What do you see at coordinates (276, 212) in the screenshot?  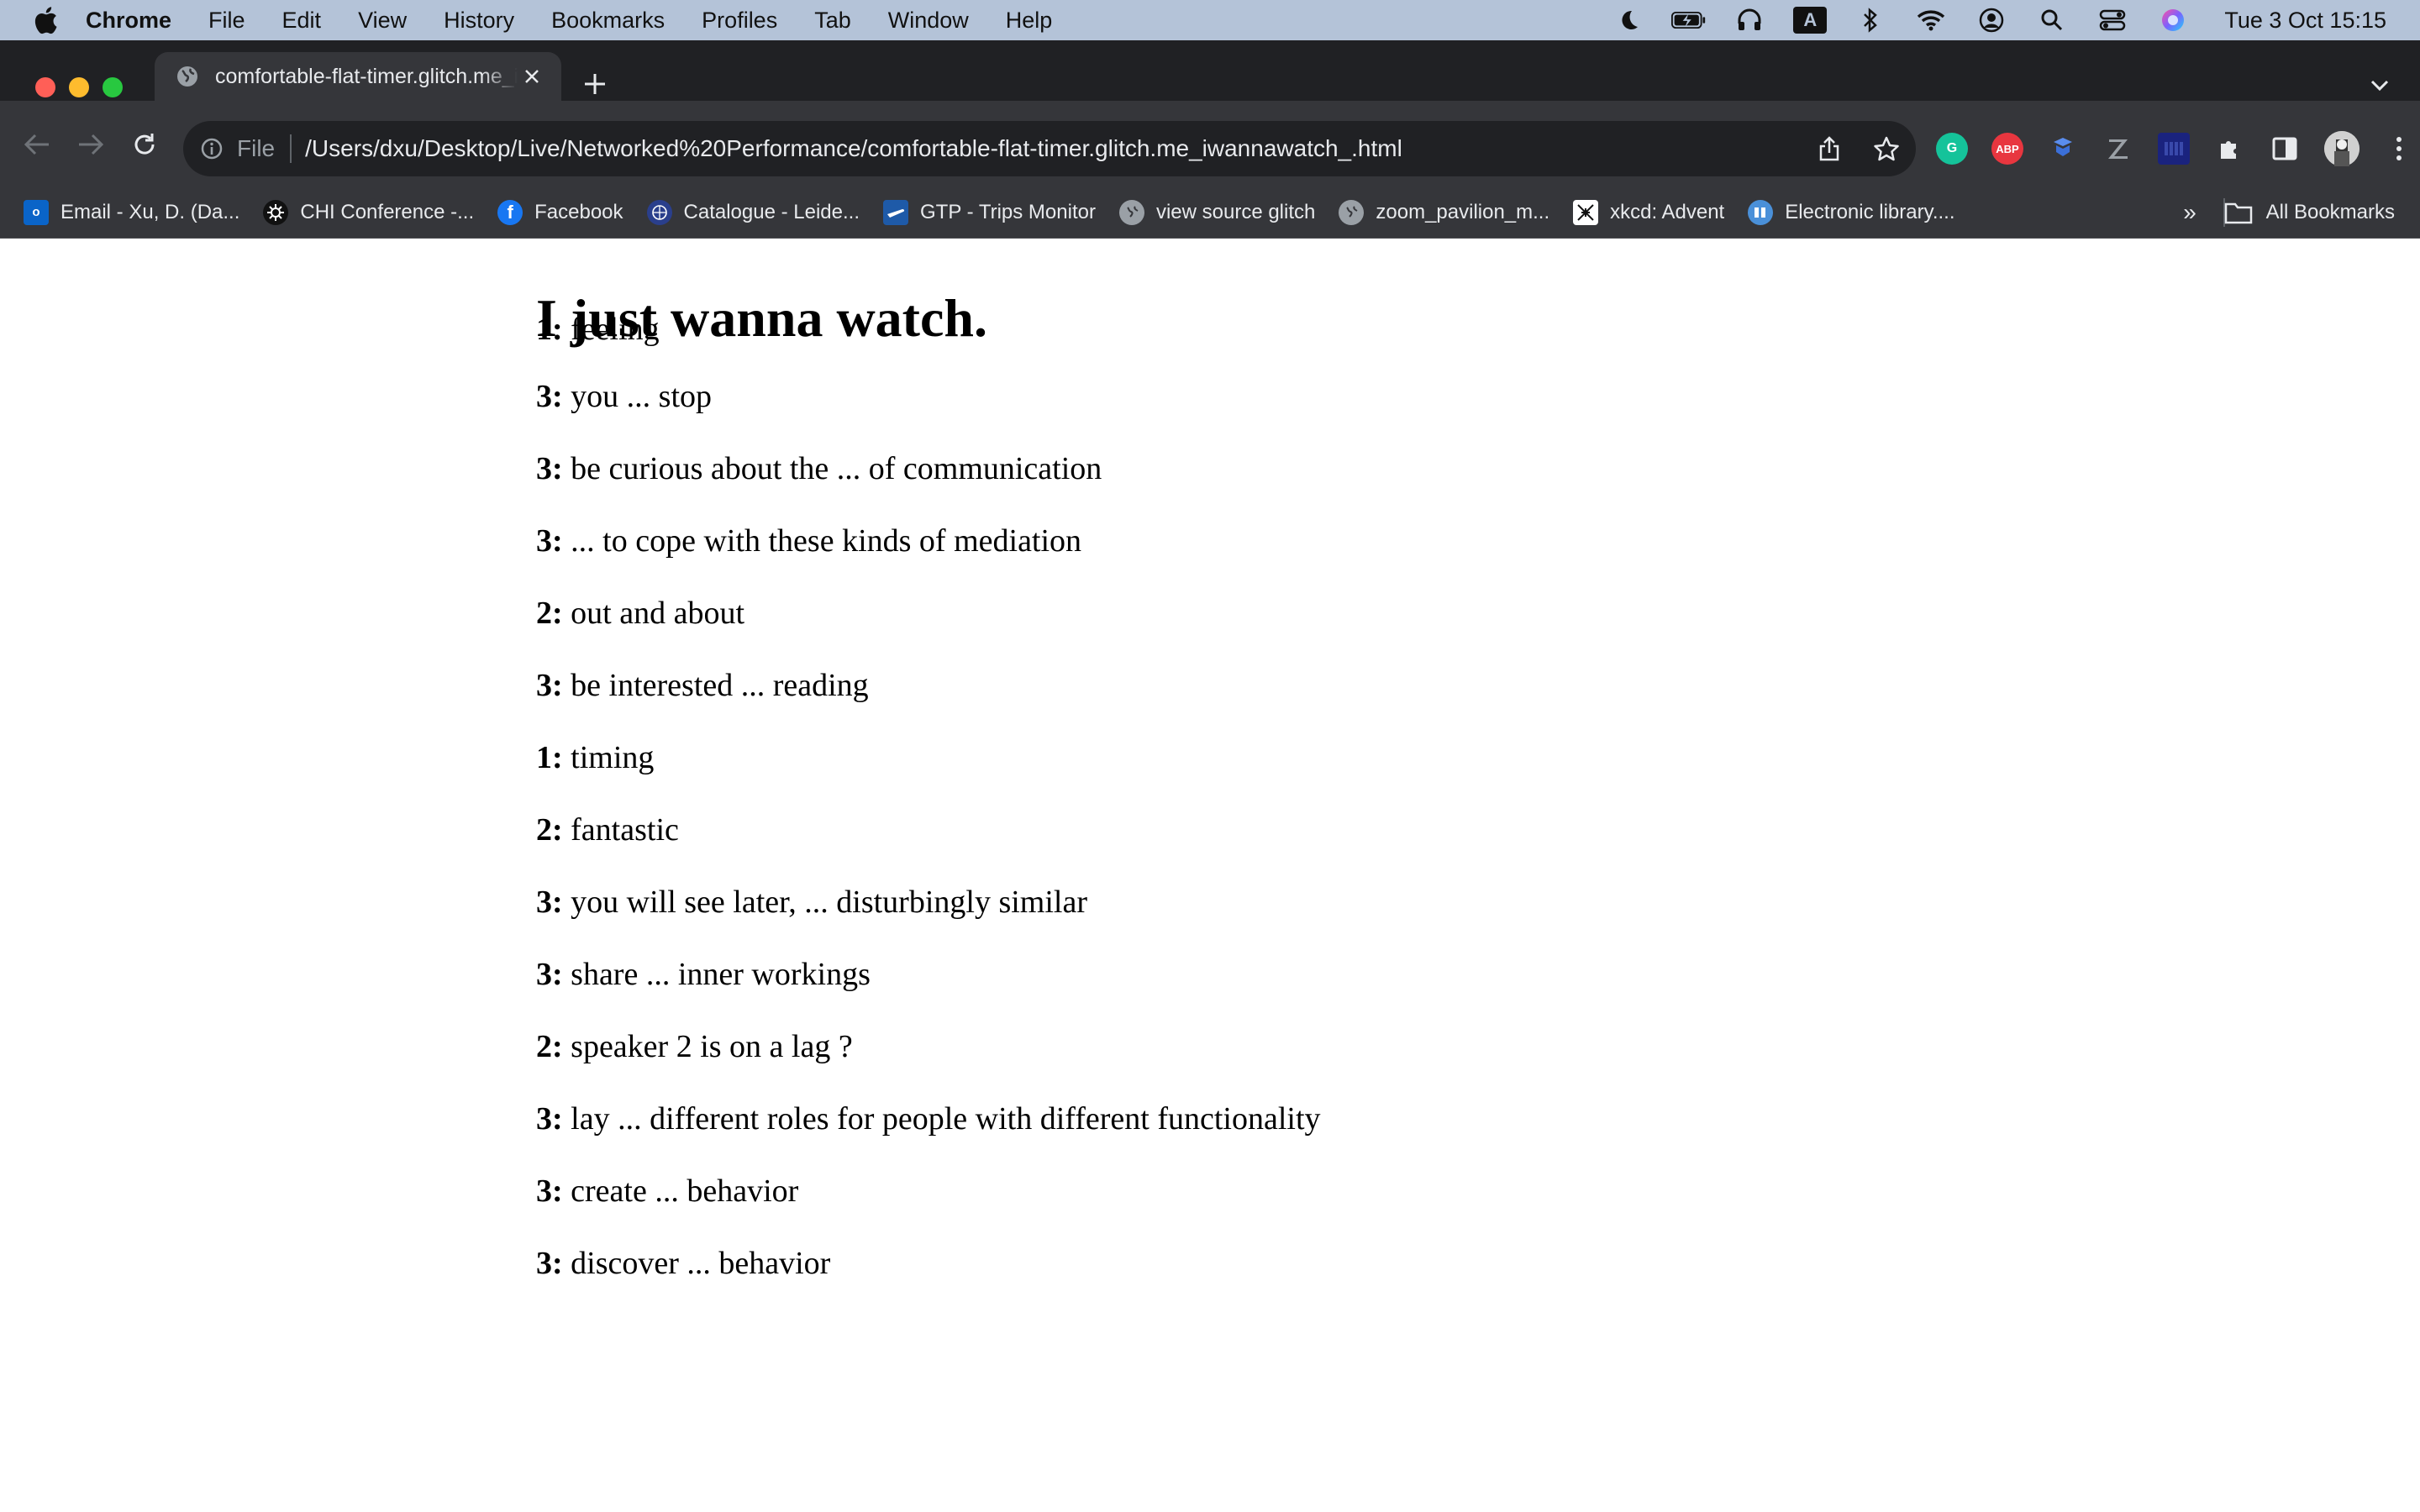 I see `chi-icon` at bounding box center [276, 212].